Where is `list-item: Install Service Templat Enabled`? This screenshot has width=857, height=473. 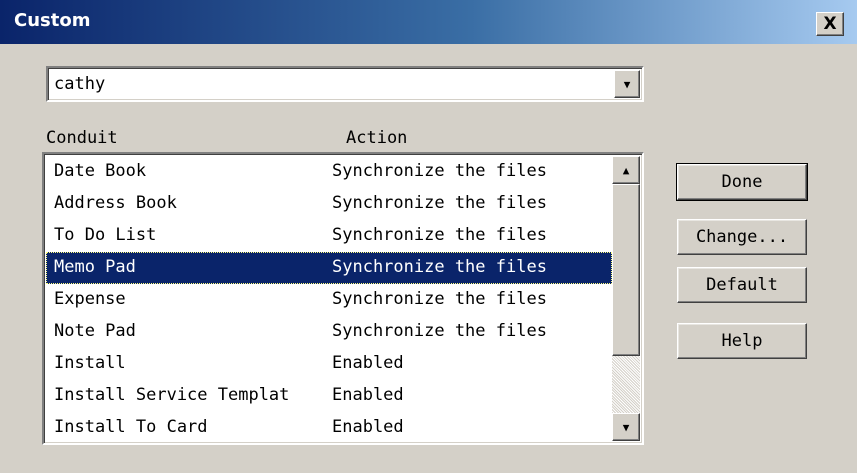 list-item: Install Service Templat Enabled is located at coordinates (329, 396).